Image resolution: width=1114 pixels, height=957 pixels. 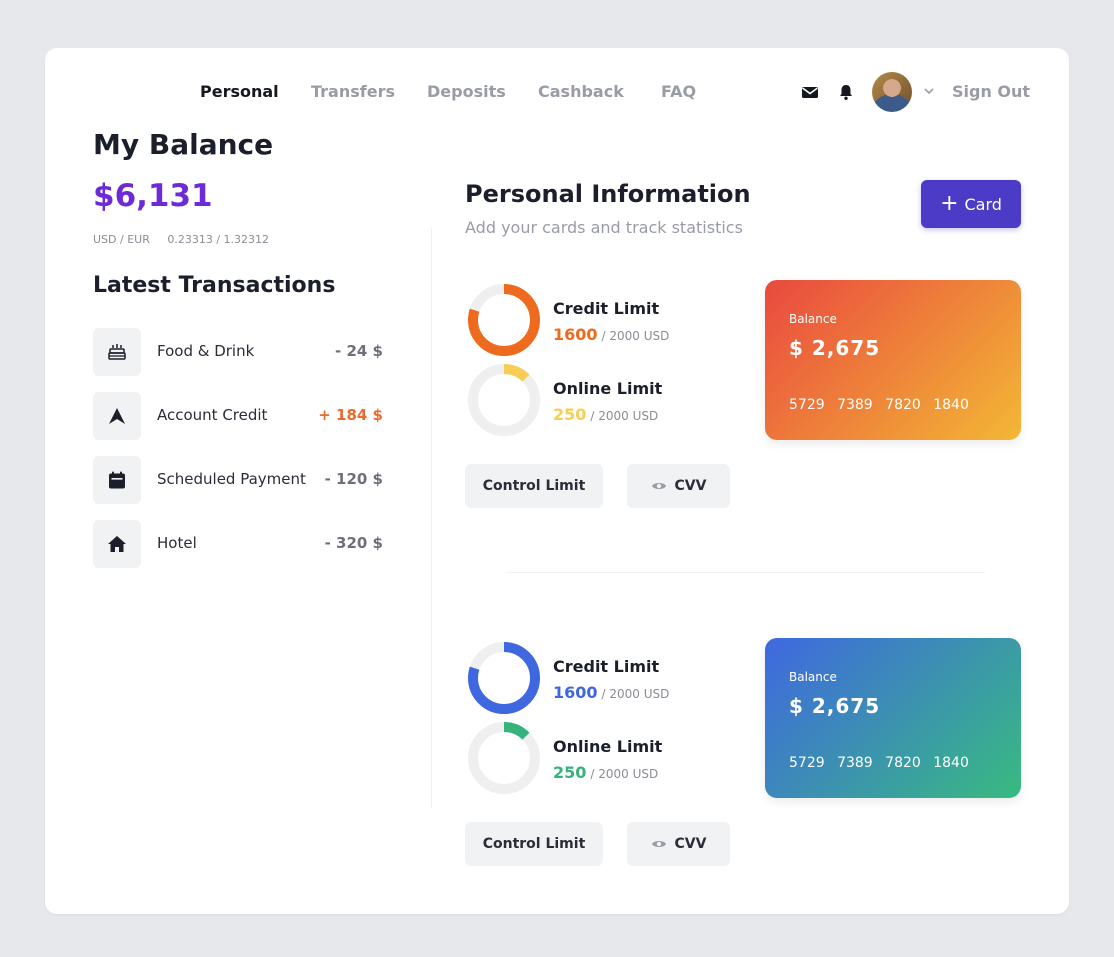 I want to click on transaction-name: Food & Drink, so click(x=206, y=351).